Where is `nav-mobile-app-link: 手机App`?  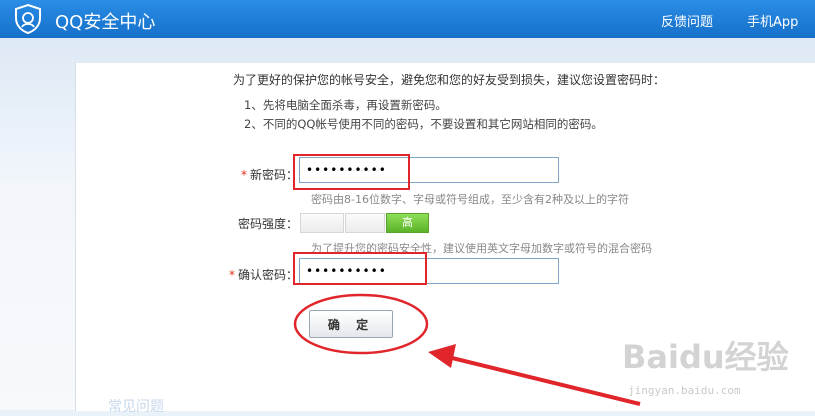 nav-mobile-app-link: 手机App is located at coordinates (772, 20).